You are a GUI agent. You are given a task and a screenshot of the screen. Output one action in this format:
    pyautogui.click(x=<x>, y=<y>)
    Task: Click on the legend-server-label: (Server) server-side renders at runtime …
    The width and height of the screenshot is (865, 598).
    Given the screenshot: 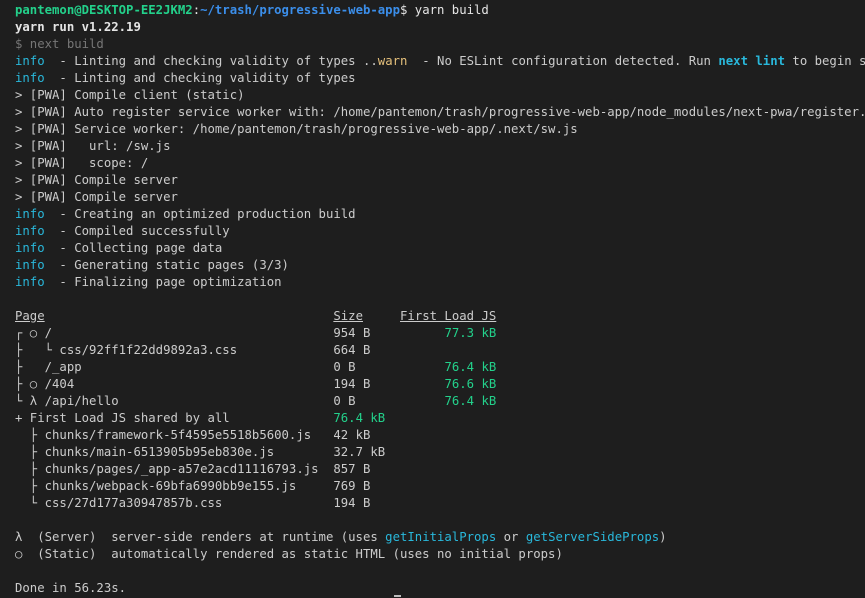 What is the action you would take?
    pyautogui.click(x=204, y=537)
    